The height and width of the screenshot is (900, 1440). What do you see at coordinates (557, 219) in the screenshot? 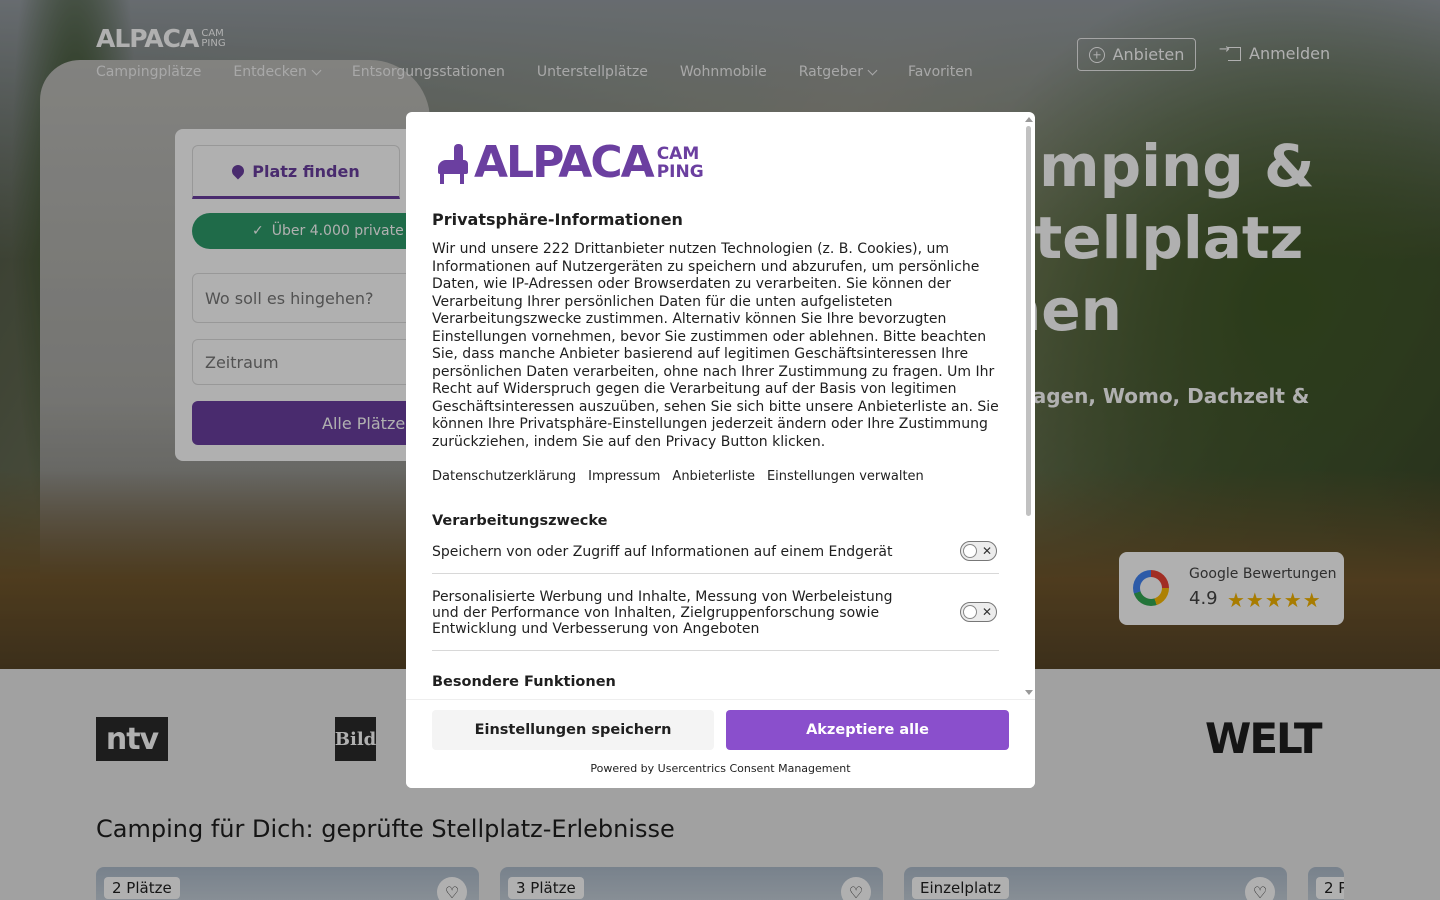
I see `consent-heading: Privatsphäre-Informationen` at bounding box center [557, 219].